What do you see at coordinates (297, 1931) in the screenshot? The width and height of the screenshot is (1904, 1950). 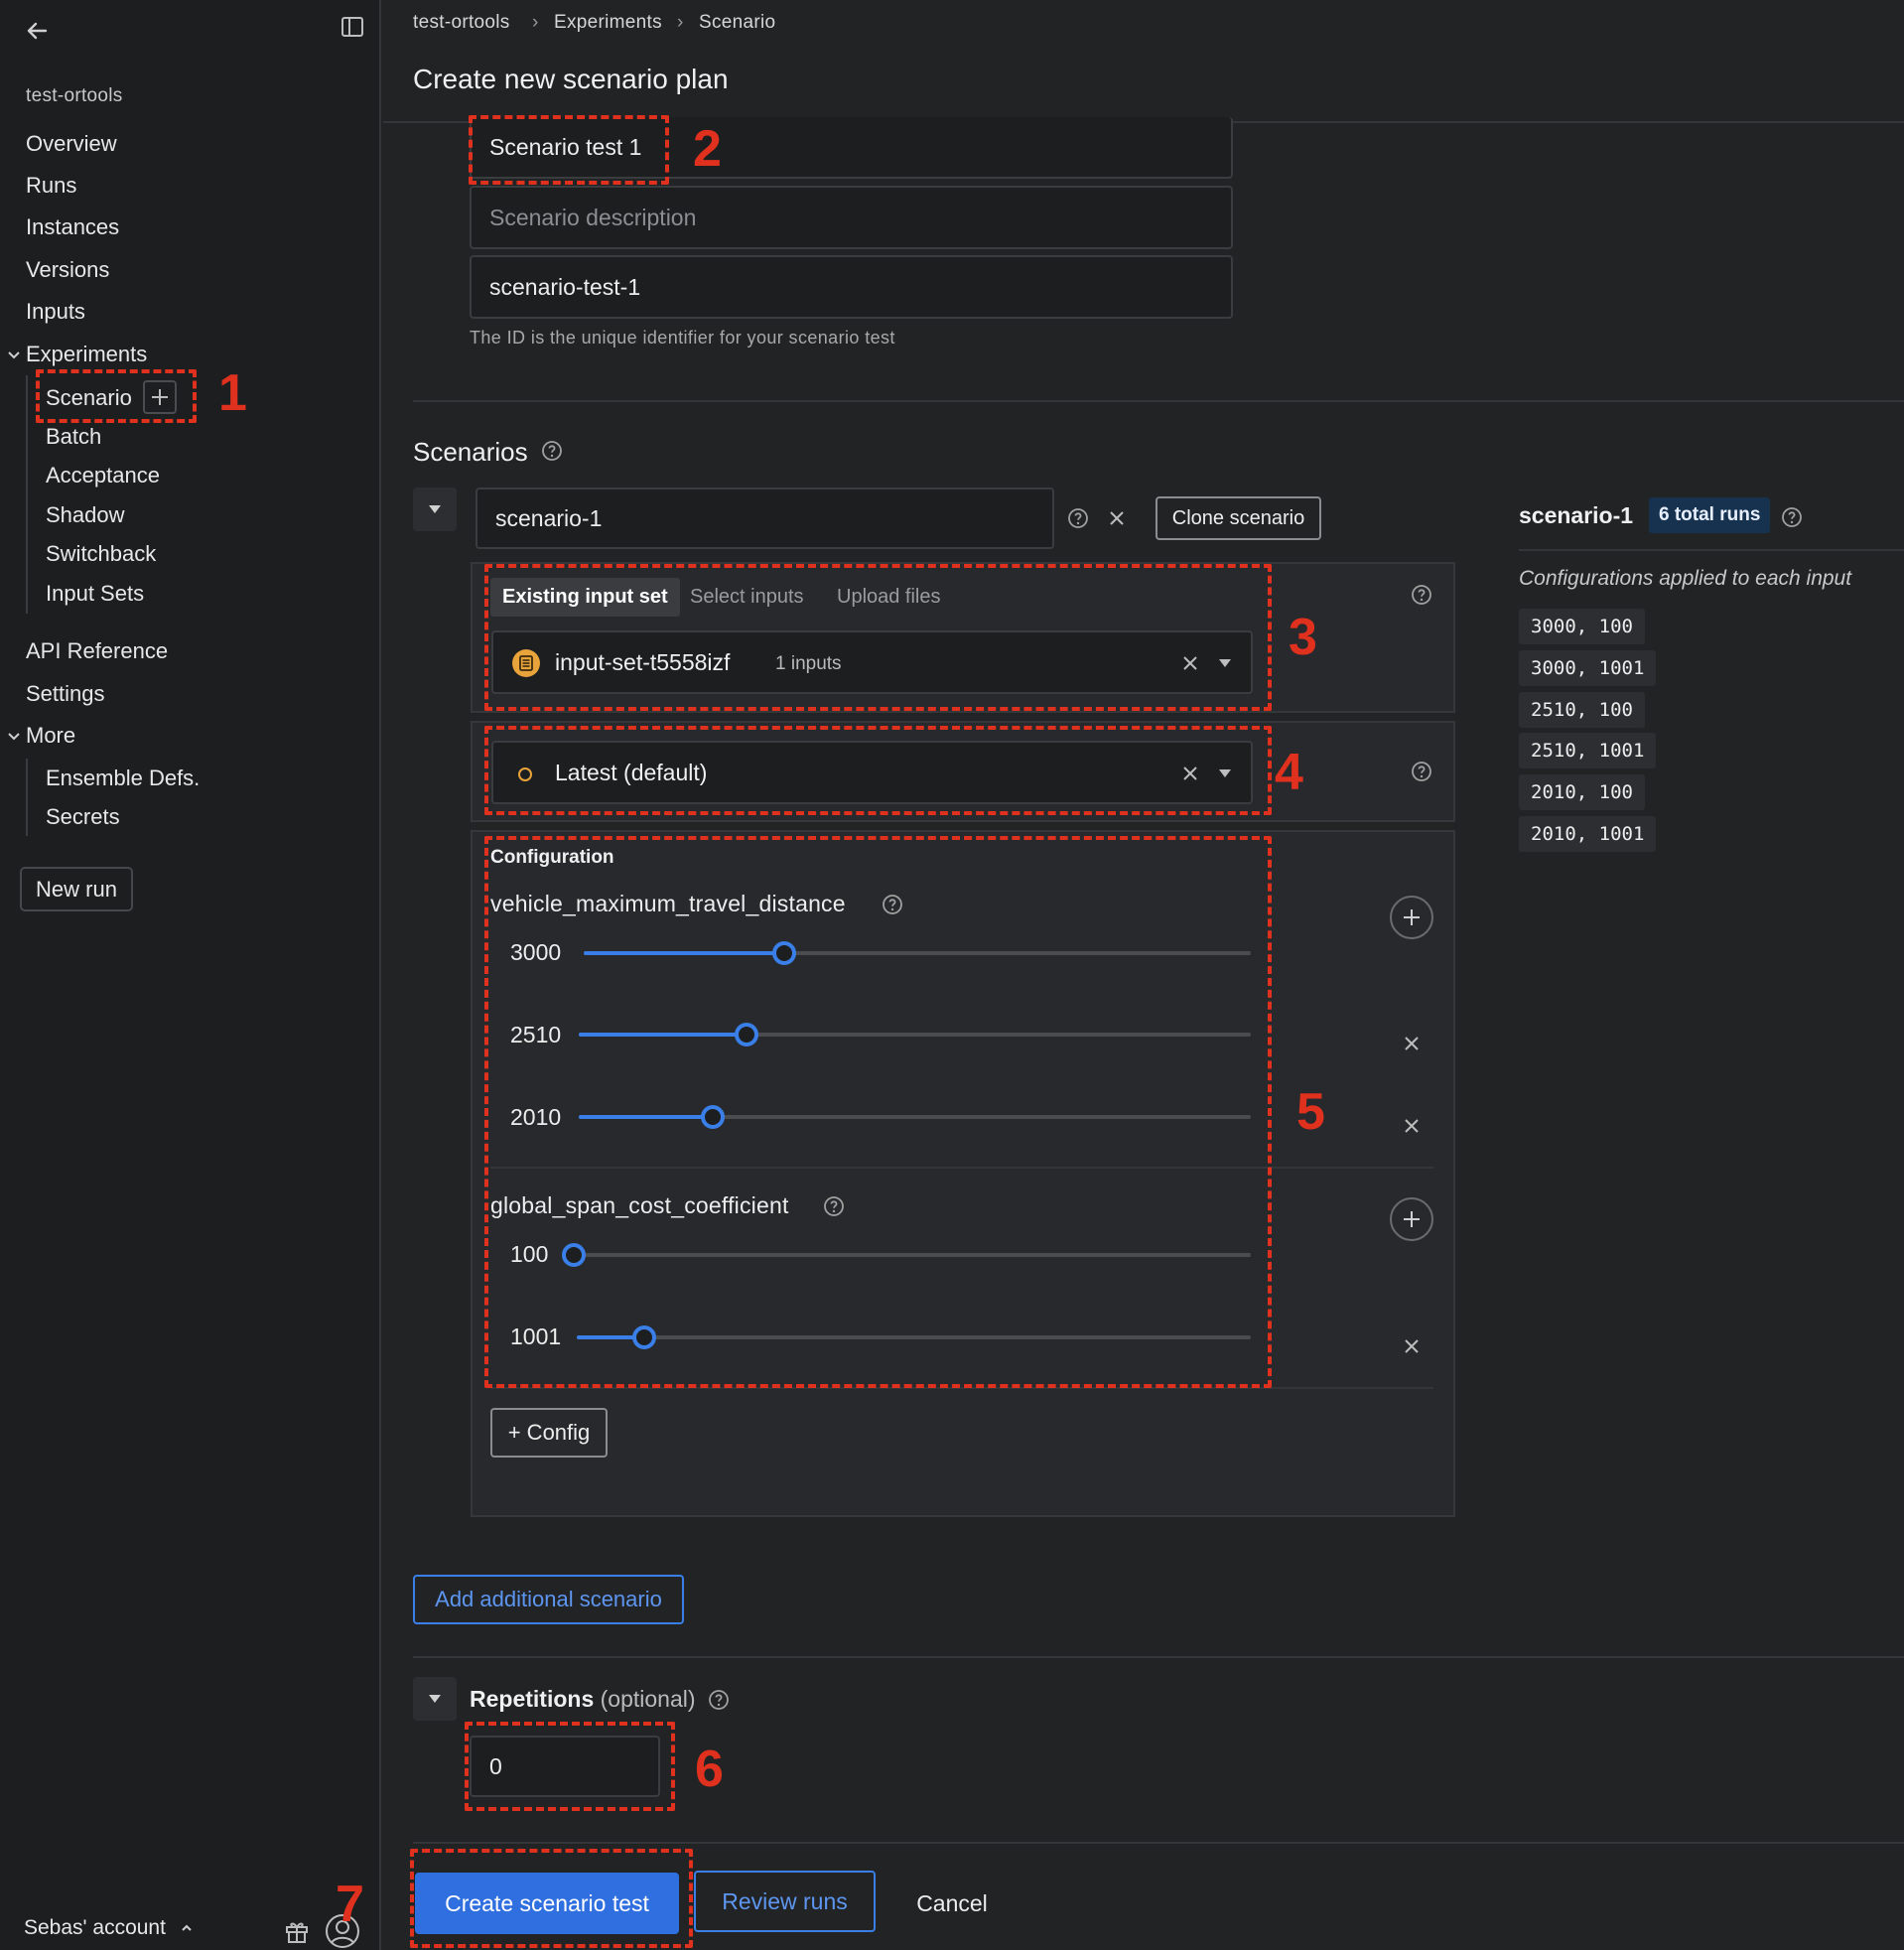 I see `gift-icon` at bounding box center [297, 1931].